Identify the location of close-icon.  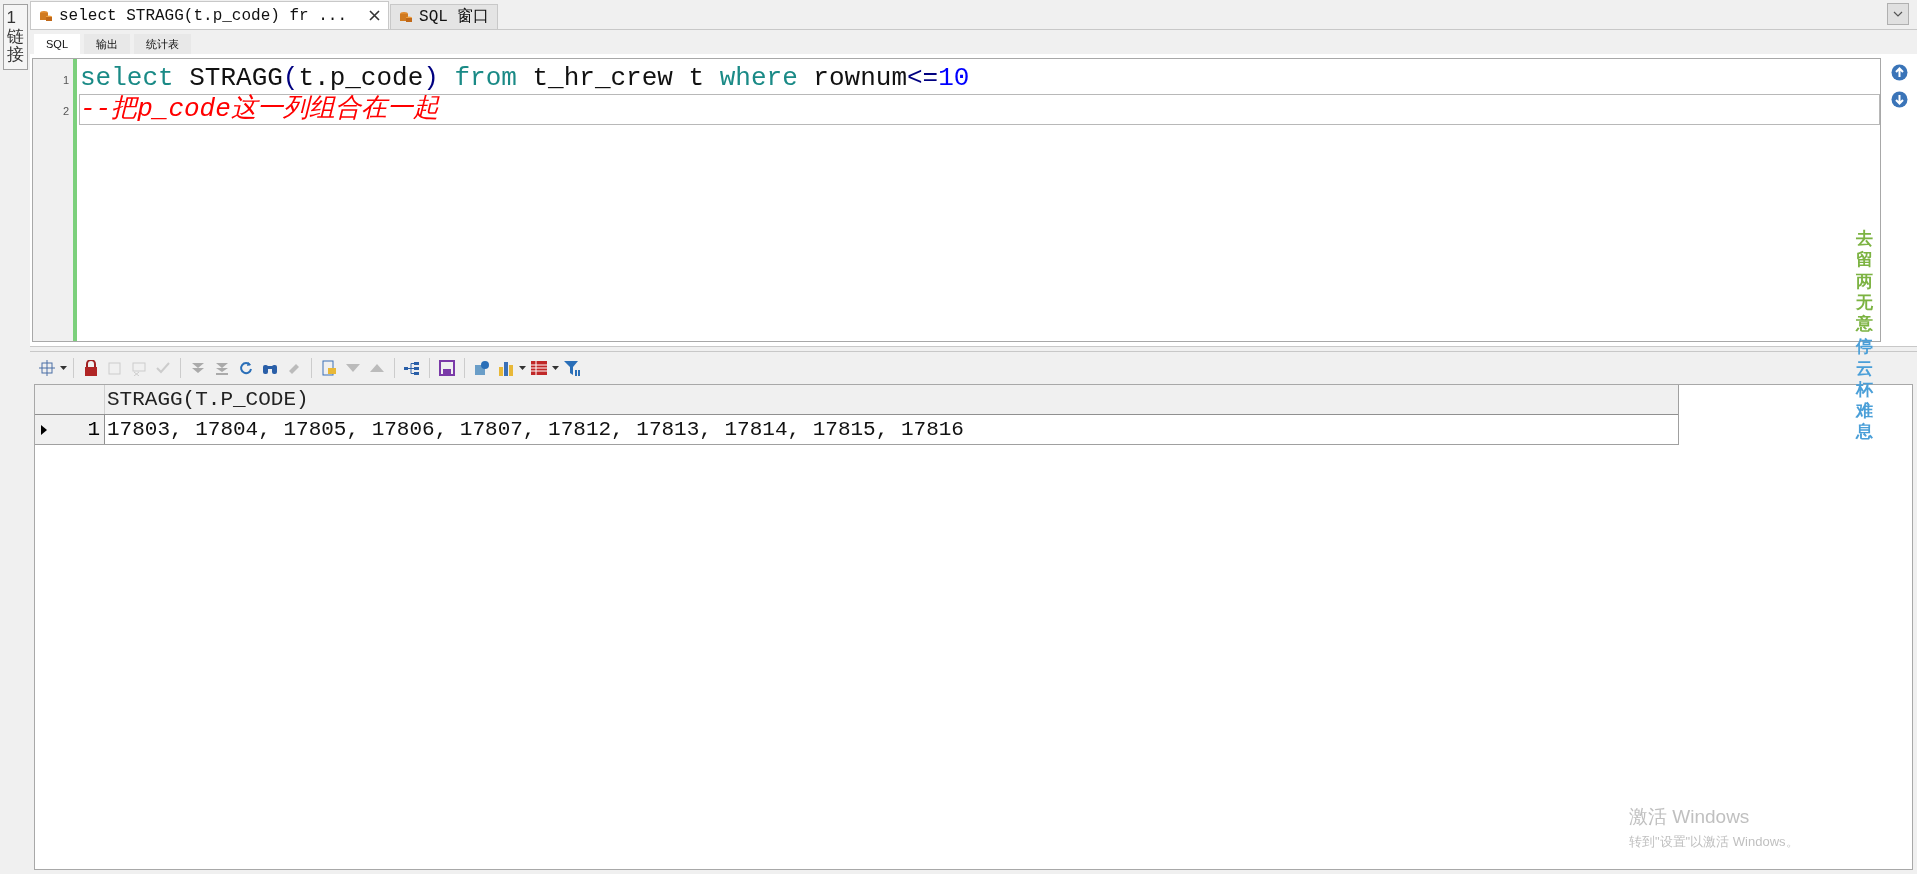
(375, 15).